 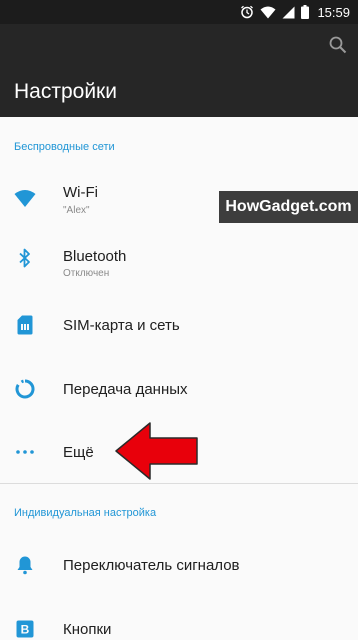 What do you see at coordinates (151, 565) in the screenshot?
I see `settings-item-alert-slider-title: Переключатель сигналов` at bounding box center [151, 565].